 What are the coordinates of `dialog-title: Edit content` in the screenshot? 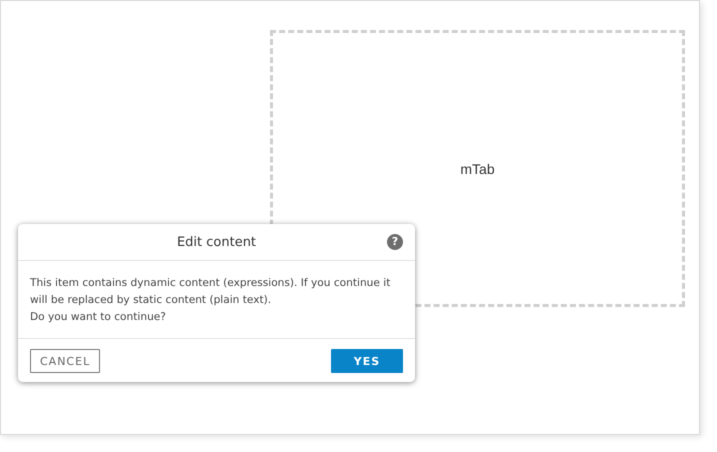 It's located at (216, 242).